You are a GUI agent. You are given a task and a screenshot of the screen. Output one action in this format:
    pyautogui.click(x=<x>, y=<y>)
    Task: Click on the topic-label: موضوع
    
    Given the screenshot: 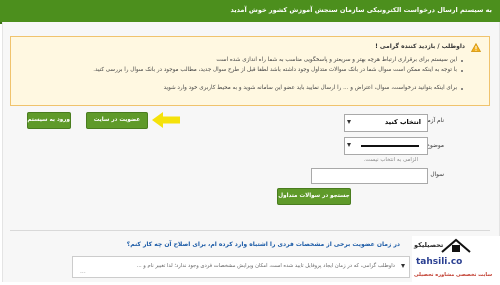 What is the action you would take?
    pyautogui.click(x=435, y=146)
    